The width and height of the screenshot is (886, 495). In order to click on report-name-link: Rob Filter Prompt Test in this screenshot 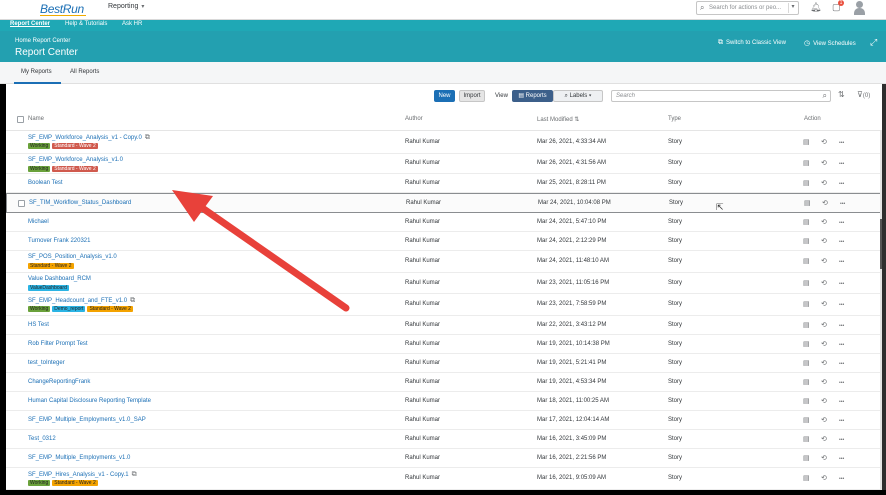, I will do `click(58, 344)`.